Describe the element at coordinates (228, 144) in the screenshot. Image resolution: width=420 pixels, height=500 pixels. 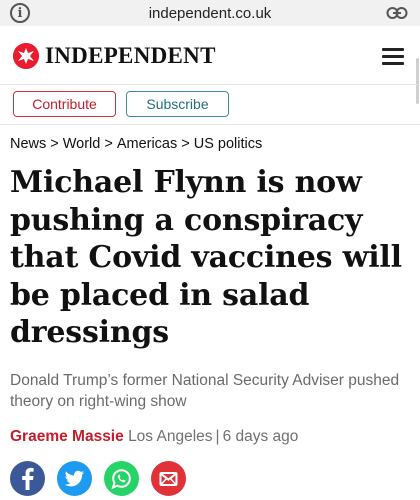
I see `breadcrumb-us-politics: US politics` at that location.